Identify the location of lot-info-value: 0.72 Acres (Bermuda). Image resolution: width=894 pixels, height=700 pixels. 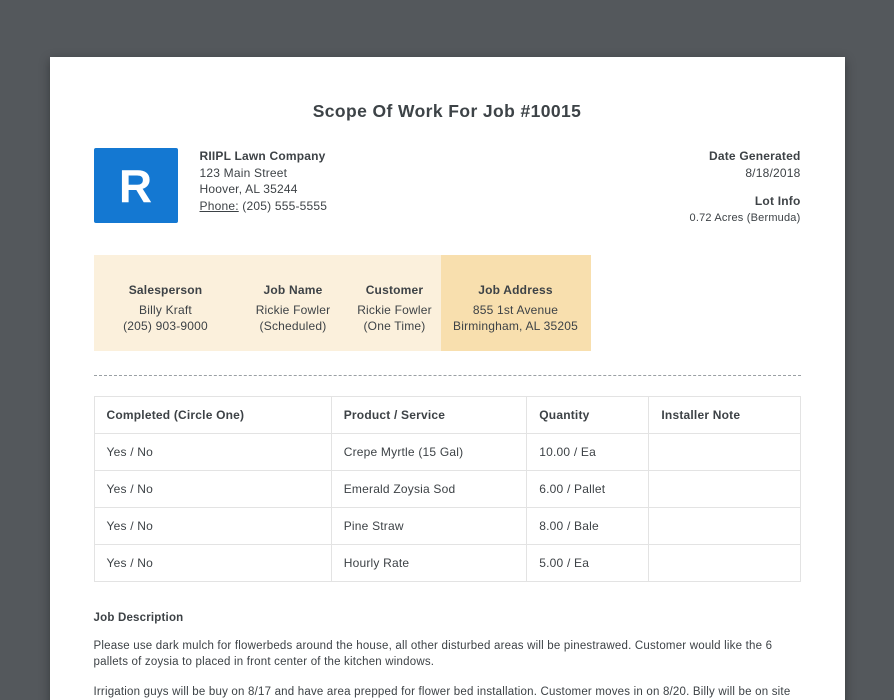
(745, 217).